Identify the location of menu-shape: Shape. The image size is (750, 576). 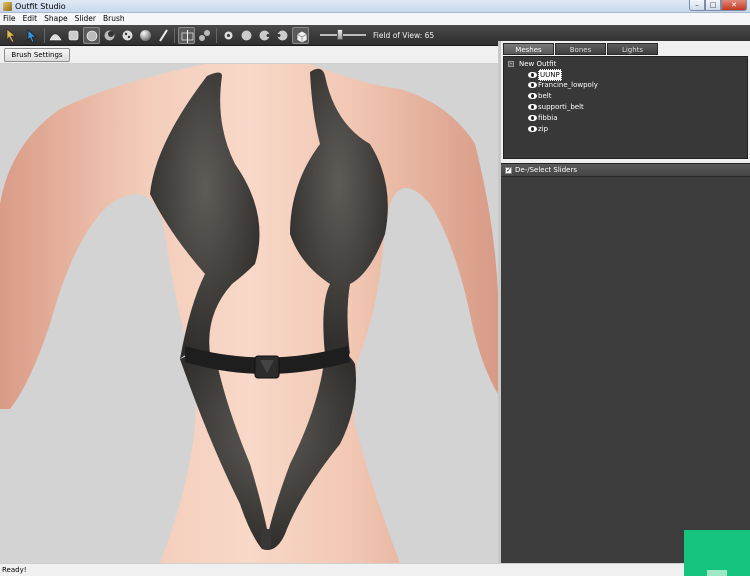
(56, 19).